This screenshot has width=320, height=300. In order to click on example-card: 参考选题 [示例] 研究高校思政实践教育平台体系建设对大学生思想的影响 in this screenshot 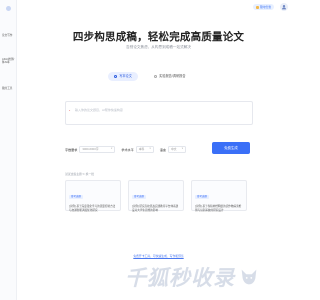, I will do `click(156, 196)`.